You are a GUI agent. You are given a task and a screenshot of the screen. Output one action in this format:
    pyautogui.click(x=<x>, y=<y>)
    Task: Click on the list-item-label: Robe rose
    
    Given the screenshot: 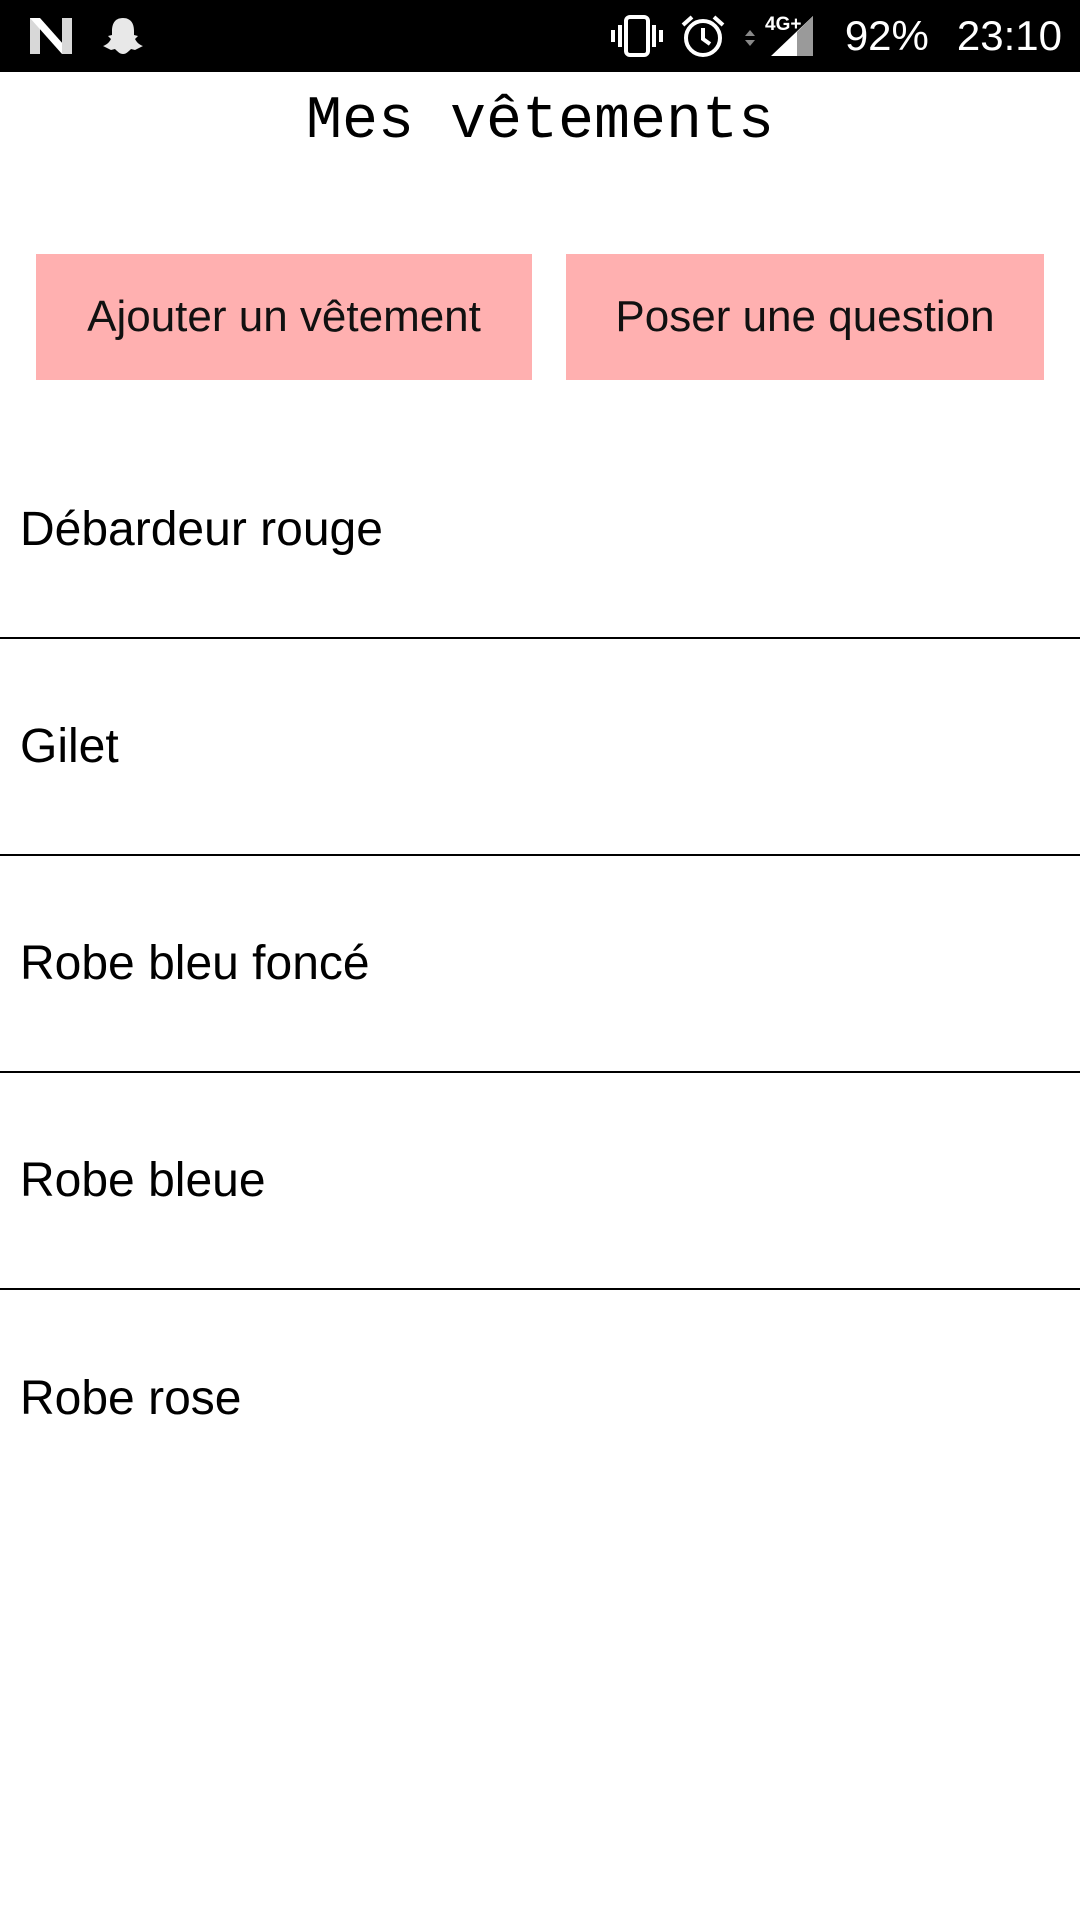 What is the action you would take?
    pyautogui.click(x=131, y=1398)
    